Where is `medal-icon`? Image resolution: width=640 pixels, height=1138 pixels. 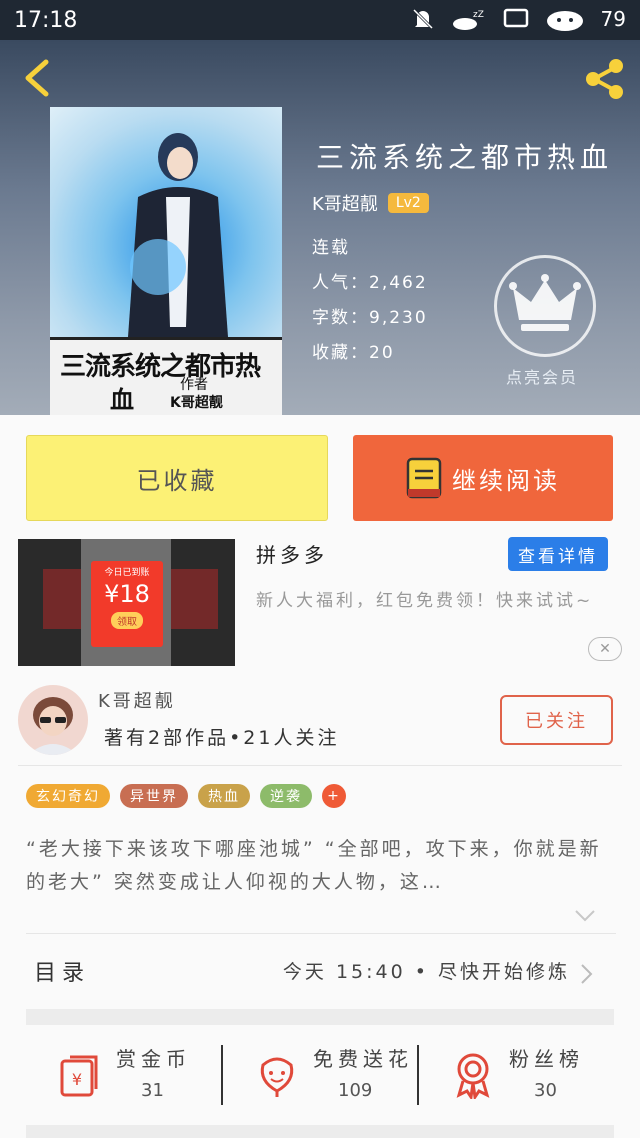 medal-icon is located at coordinates (473, 1076).